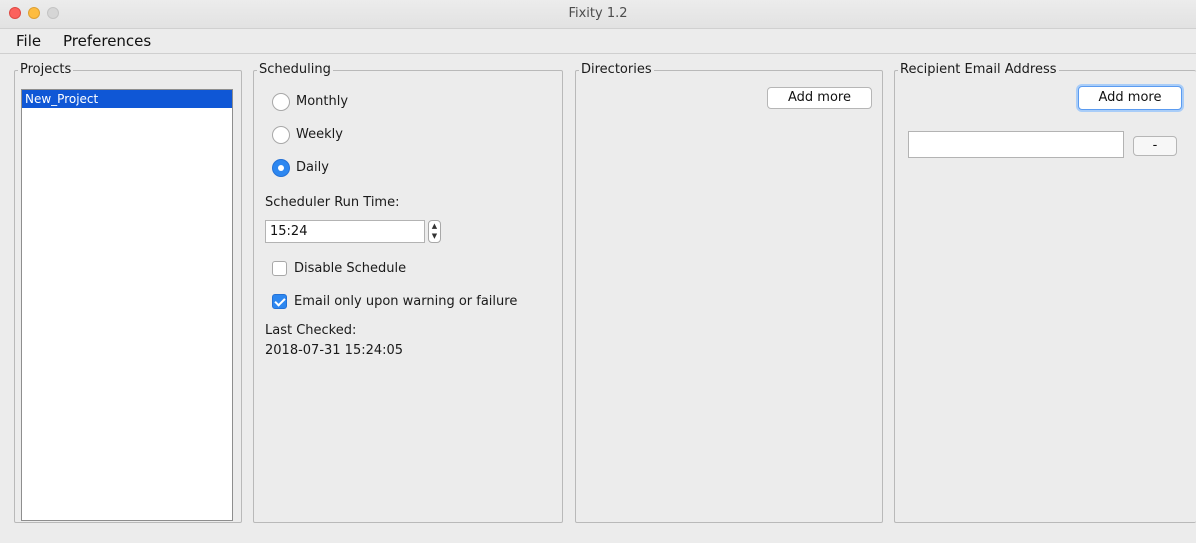  I want to click on run-time-stepper: ▲ ▼, so click(434, 231).